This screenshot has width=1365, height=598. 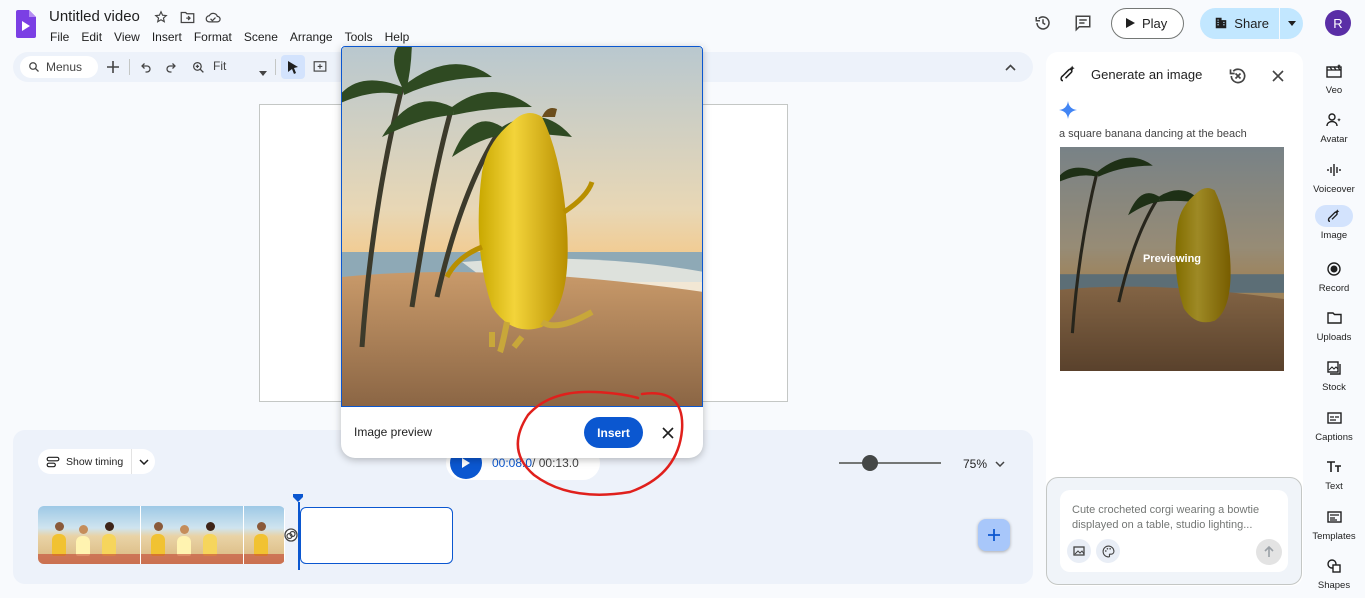 What do you see at coordinates (376, 535) in the screenshot?
I see `new-scene-clip` at bounding box center [376, 535].